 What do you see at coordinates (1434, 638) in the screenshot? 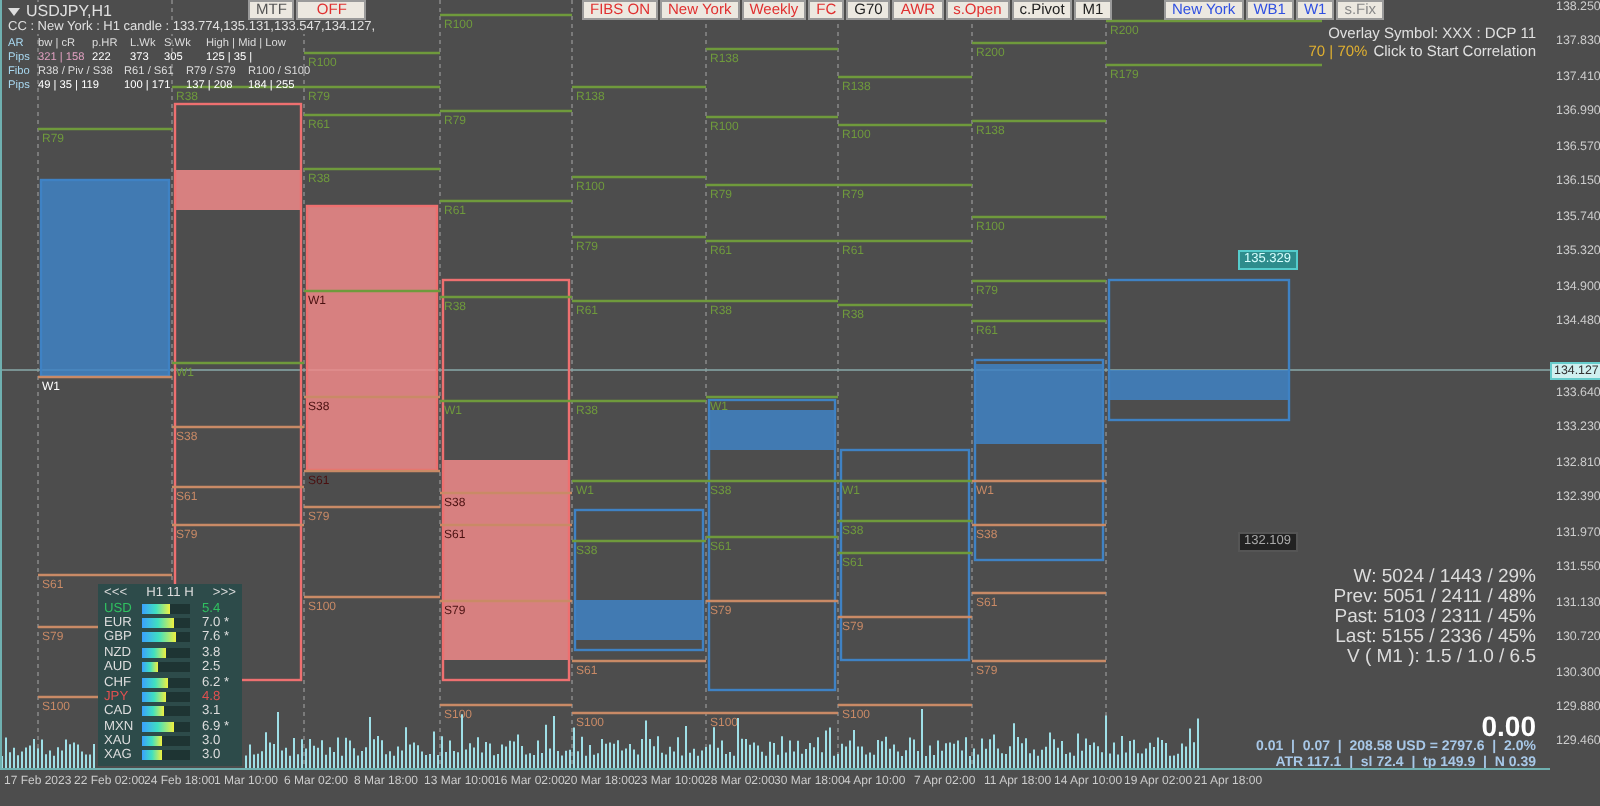
I see `stat-line: Last: 5155 / 2336 / 45%` at bounding box center [1434, 638].